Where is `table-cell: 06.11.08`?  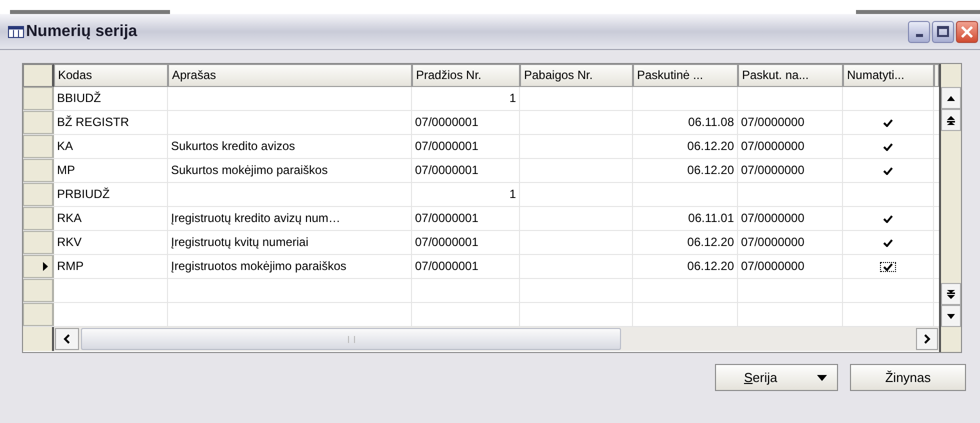
table-cell: 06.11.08 is located at coordinates (685, 122).